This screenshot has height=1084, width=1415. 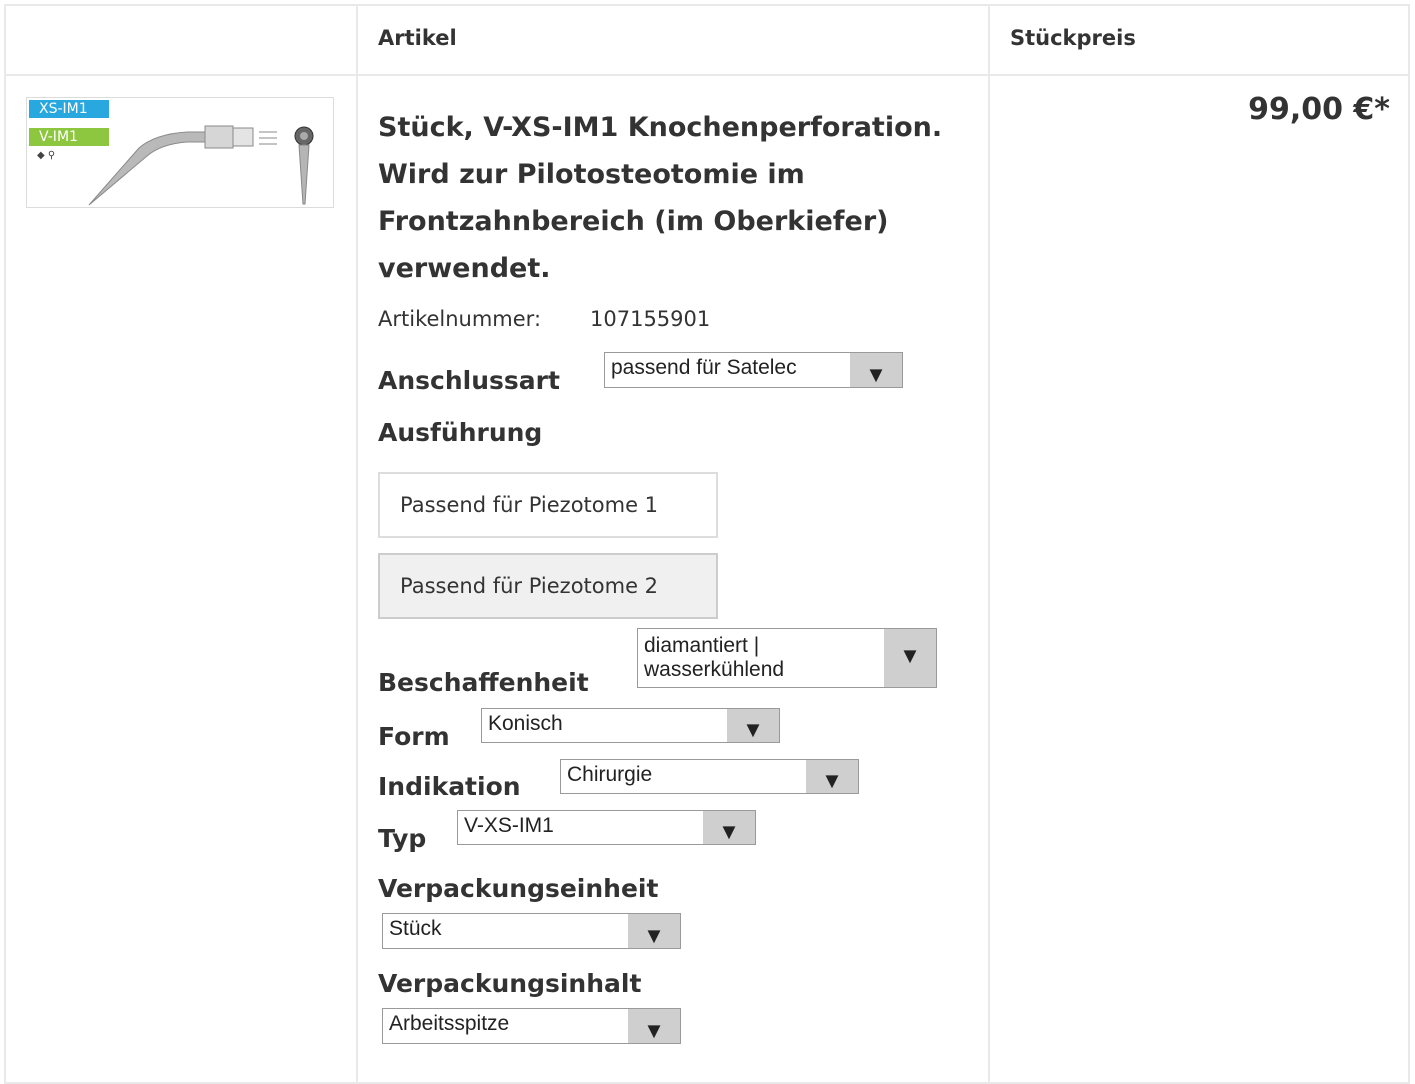 I want to click on article-number-label: Artikelnummer:, so click(x=460, y=319).